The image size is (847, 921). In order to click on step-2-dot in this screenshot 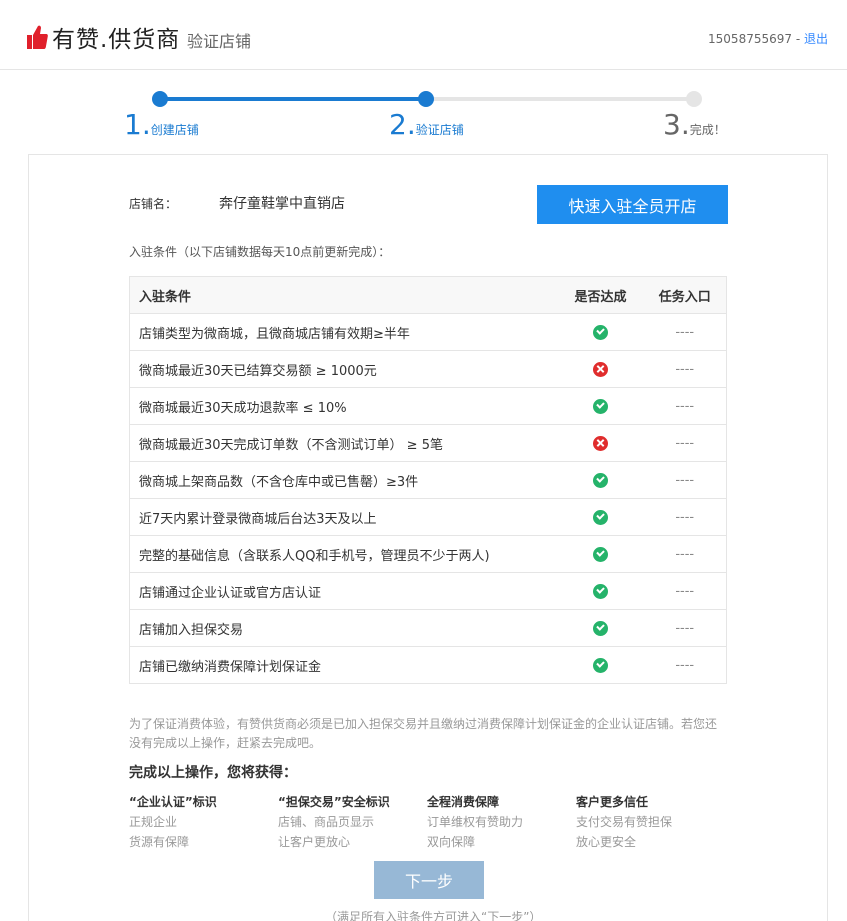, I will do `click(426, 99)`.